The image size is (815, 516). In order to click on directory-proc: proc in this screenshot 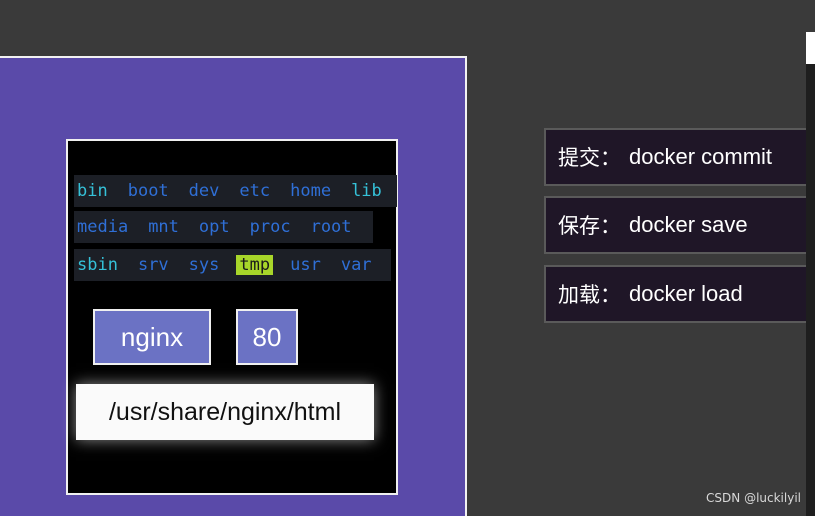, I will do `click(270, 227)`.